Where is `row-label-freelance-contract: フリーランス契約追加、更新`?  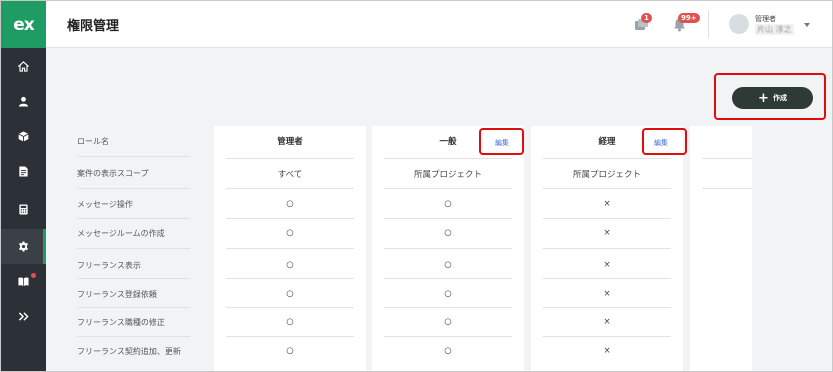 row-label-freelance-contract: フリーランス契約追加、更新 is located at coordinates (129, 351).